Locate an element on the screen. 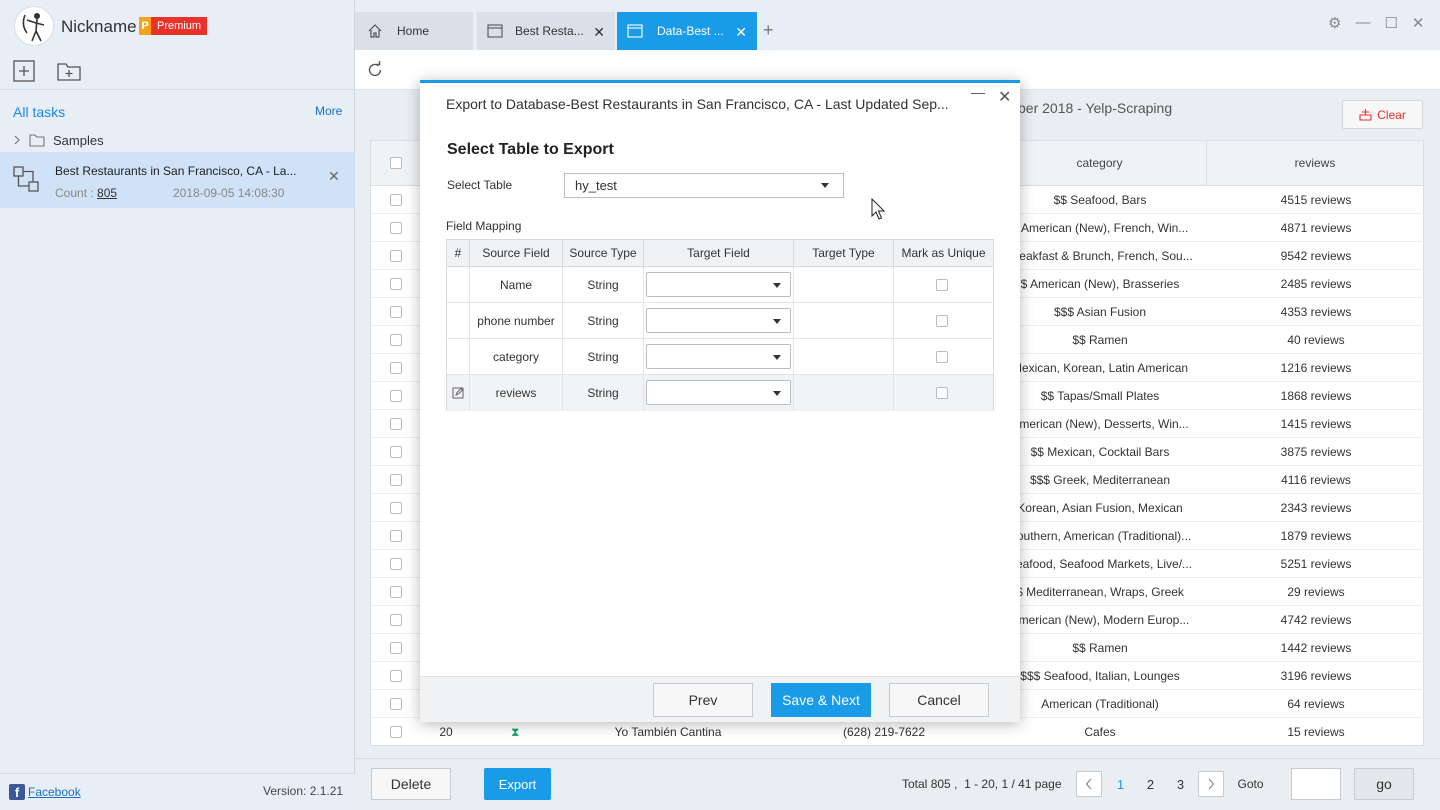 This screenshot has height=810, width=1440. goto-label: Goto is located at coordinates (1250, 784).